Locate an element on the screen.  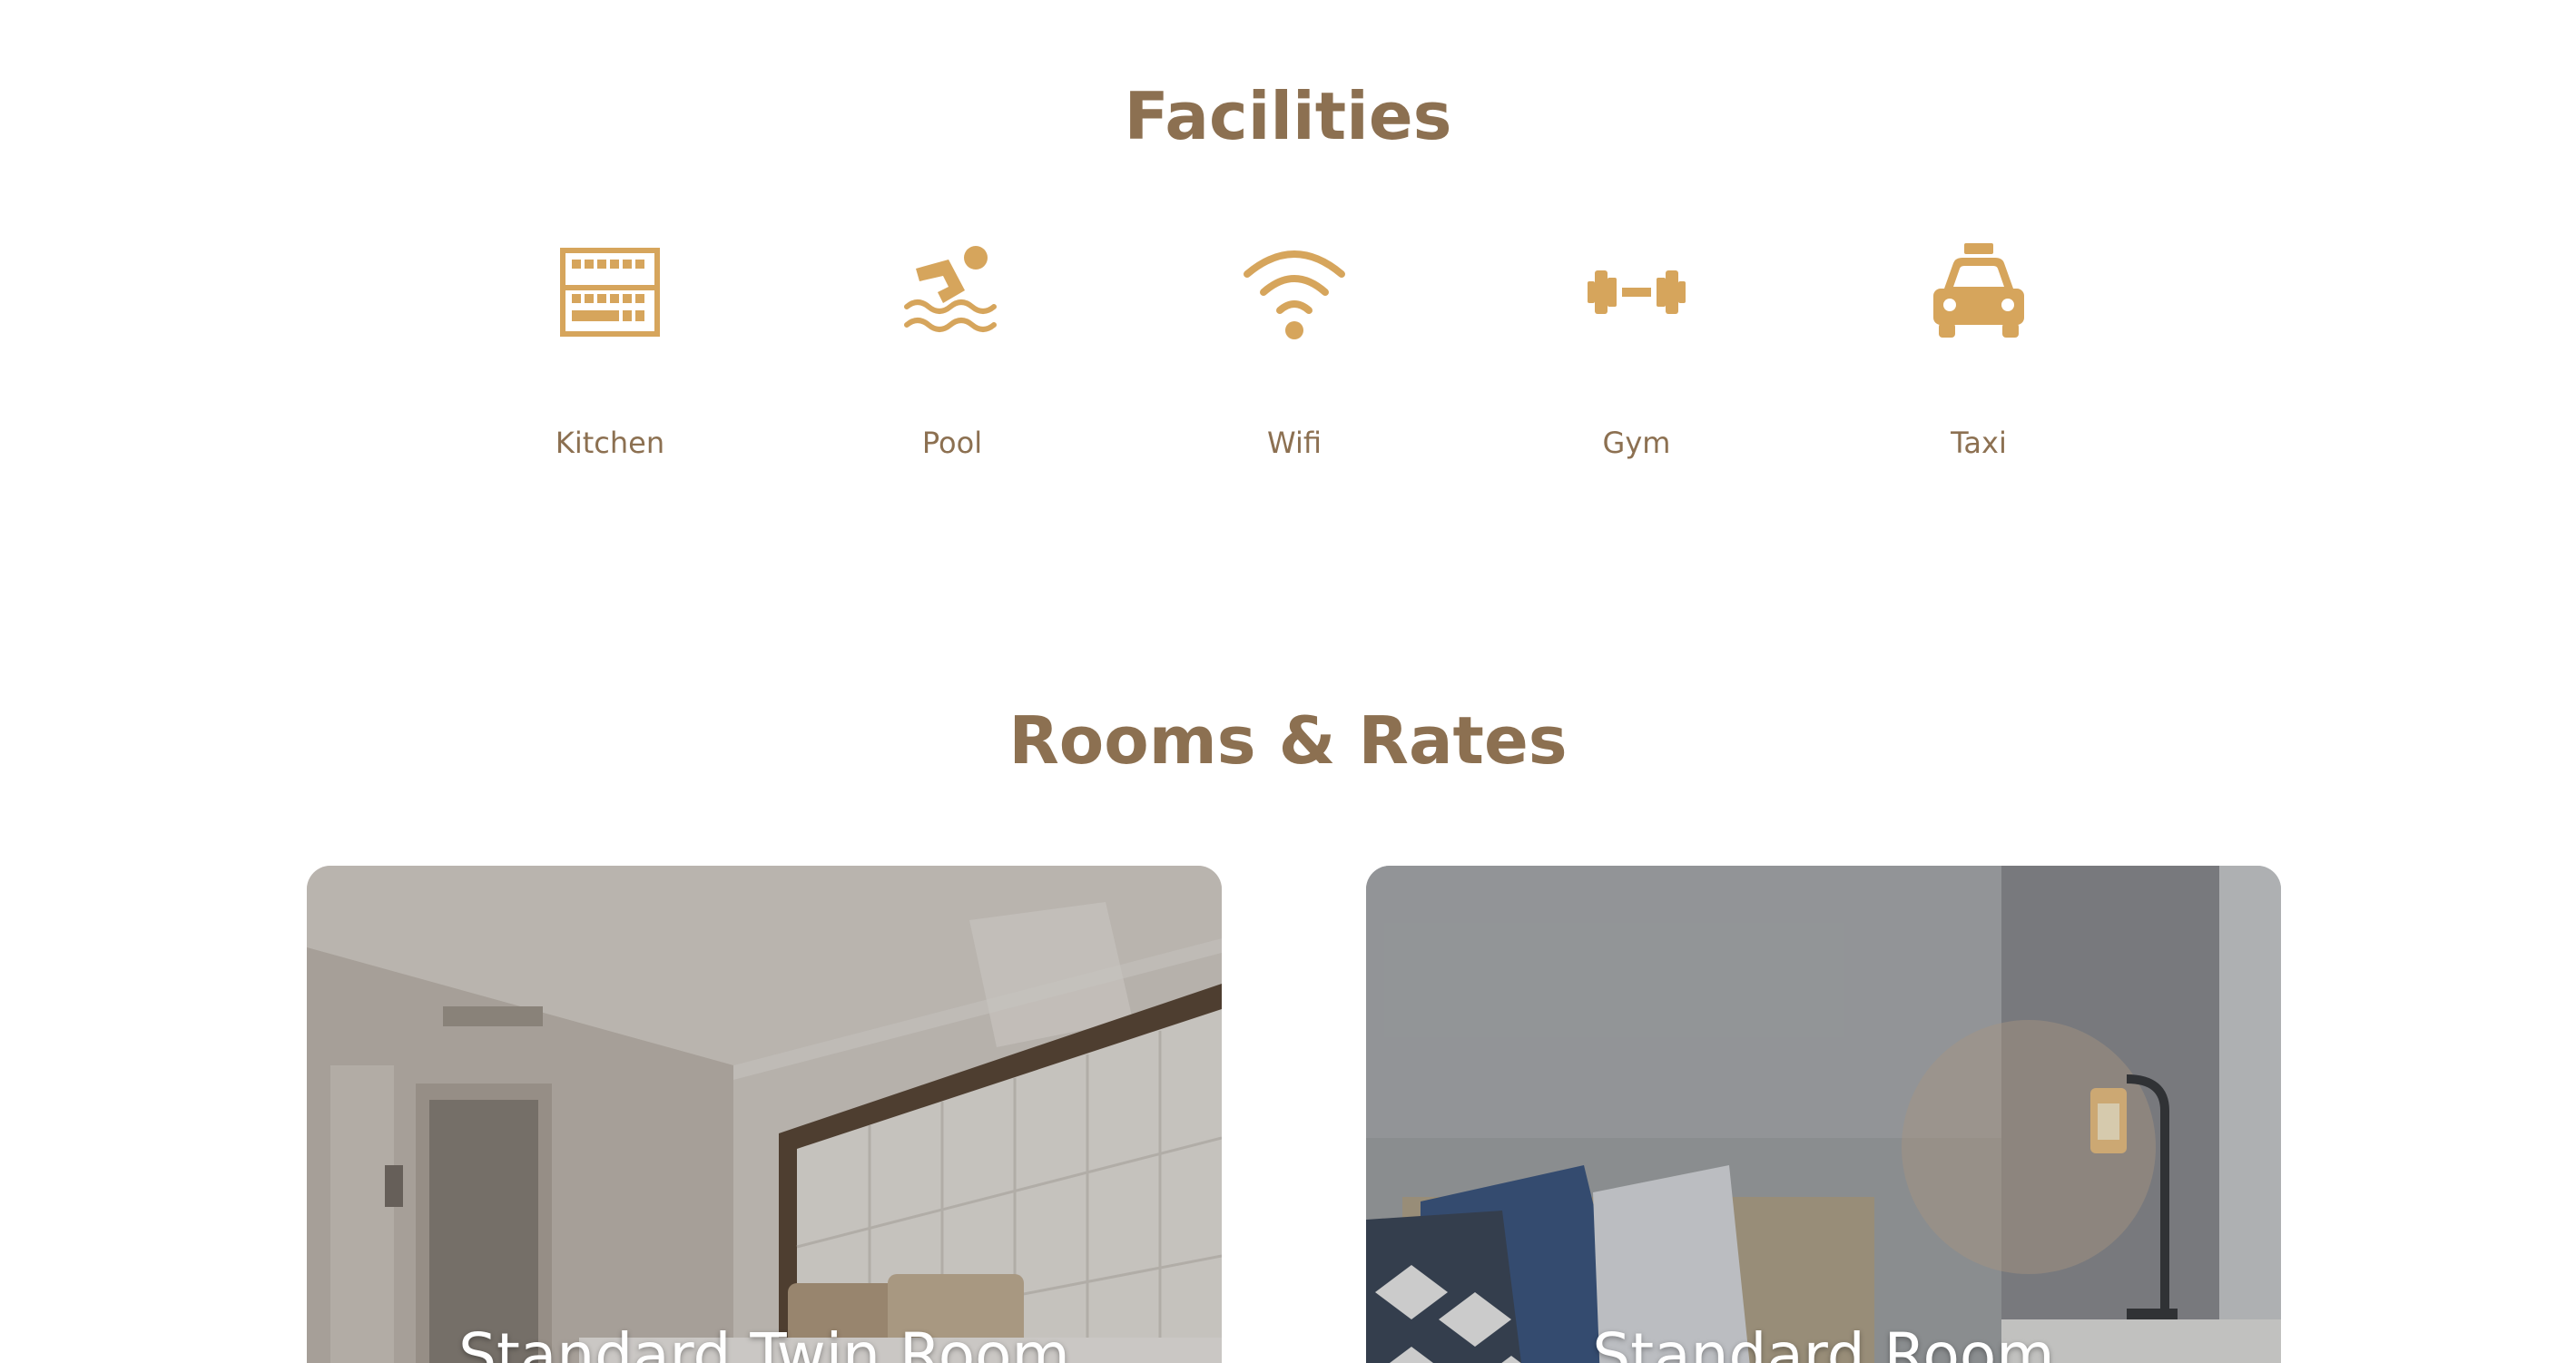
taxi-icon is located at coordinates (1978, 292).